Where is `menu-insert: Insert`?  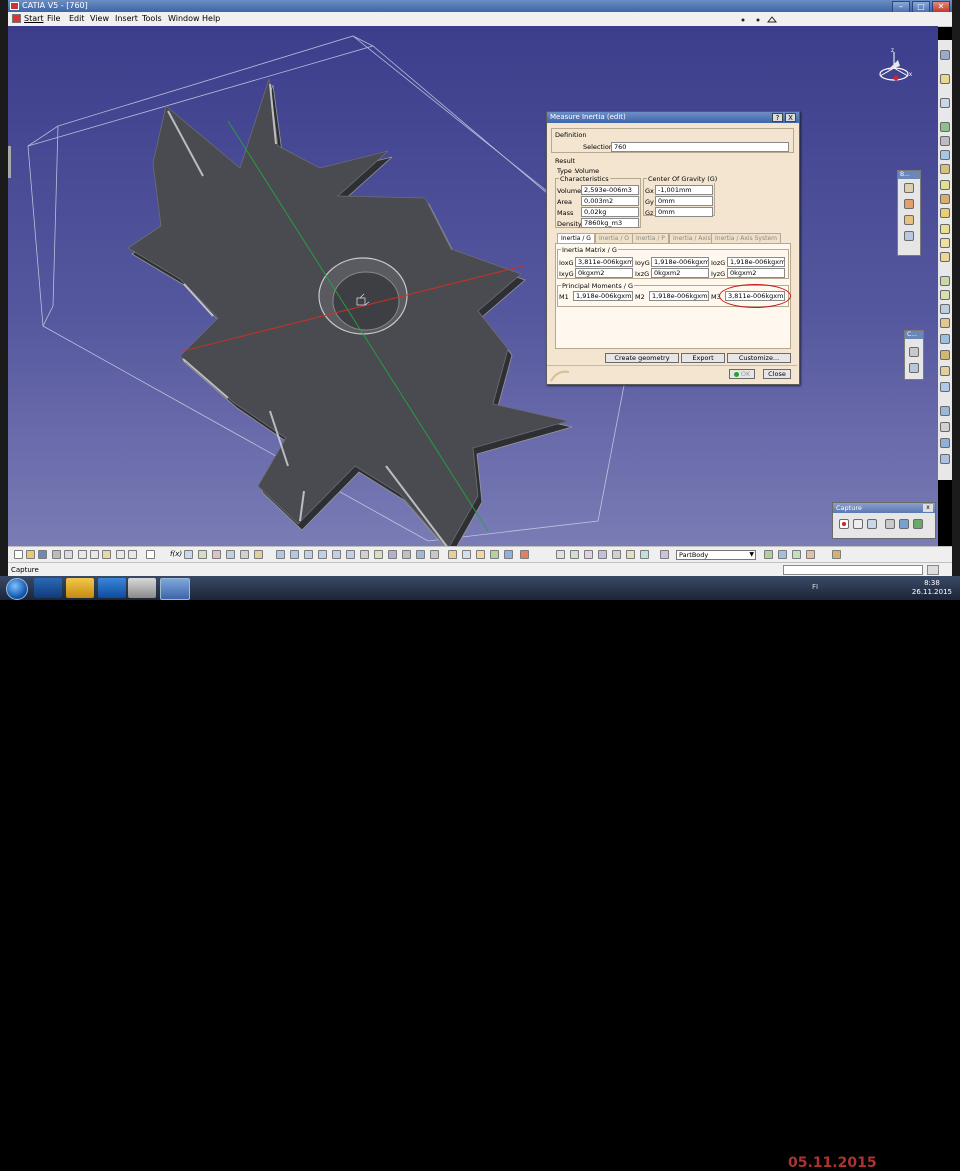 menu-insert: Insert is located at coordinates (126, 18).